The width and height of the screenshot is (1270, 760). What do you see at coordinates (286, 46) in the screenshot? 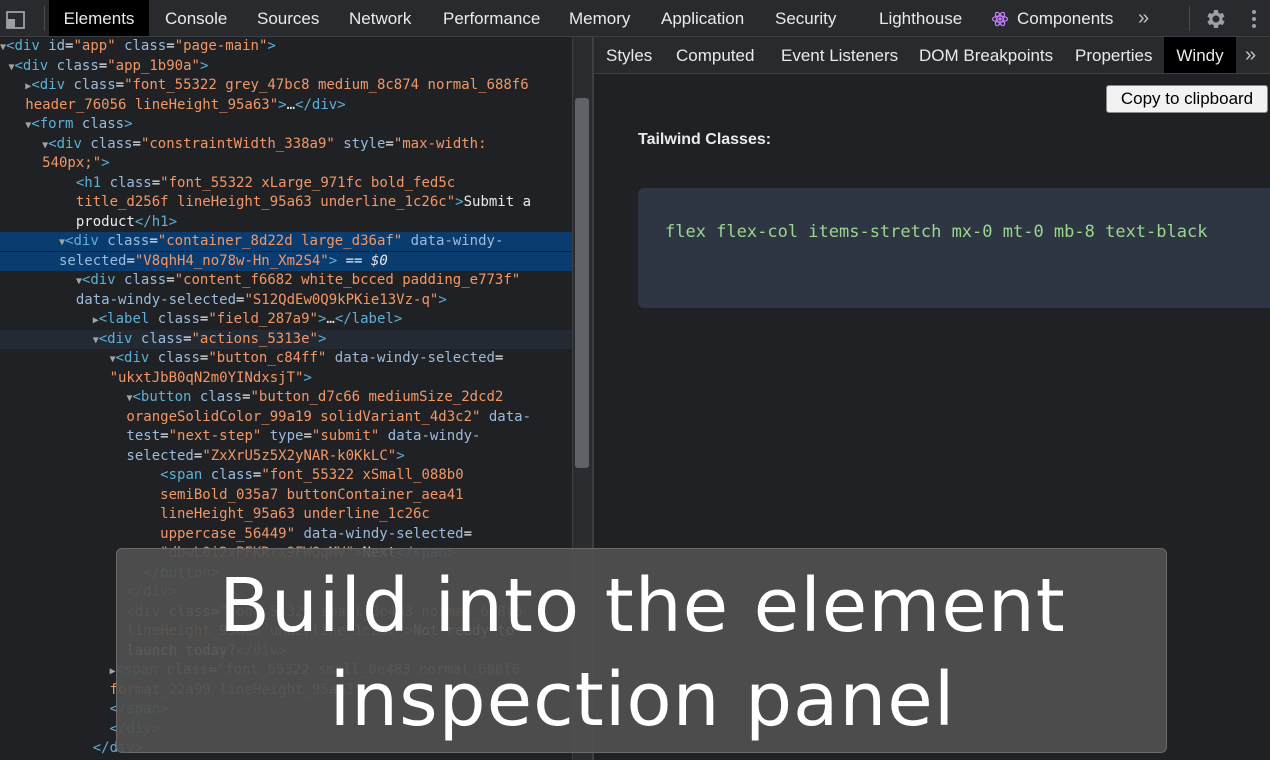
I see `dom-node-line: ▼<div id="app" class="page-main">` at bounding box center [286, 46].